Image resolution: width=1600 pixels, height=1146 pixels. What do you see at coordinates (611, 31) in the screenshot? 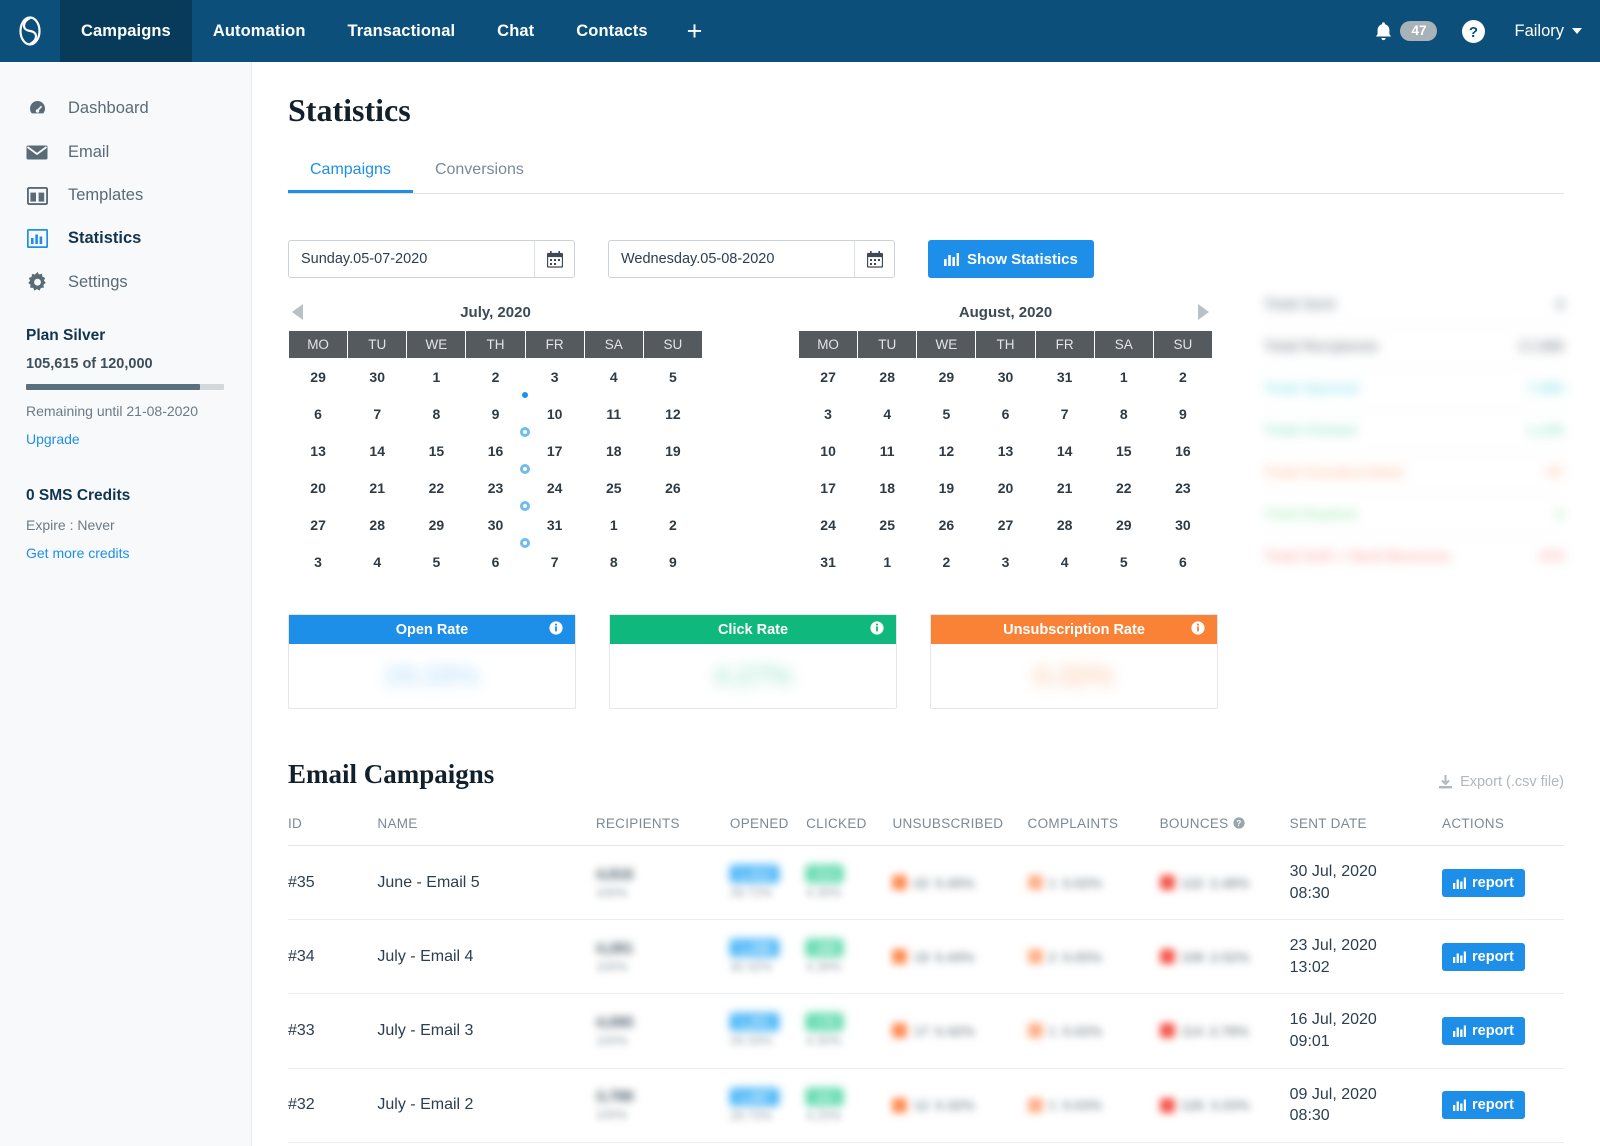
I see `nav-item-contacts: Contacts` at bounding box center [611, 31].